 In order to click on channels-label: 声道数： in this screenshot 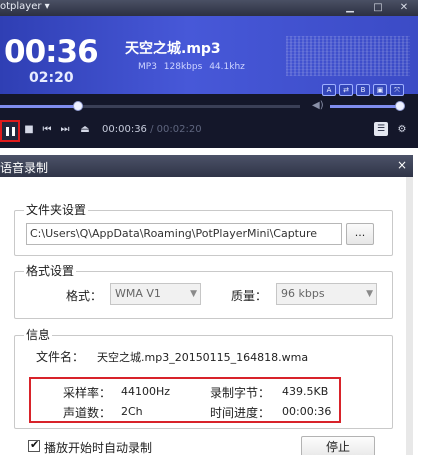, I will do `click(87, 413)`.